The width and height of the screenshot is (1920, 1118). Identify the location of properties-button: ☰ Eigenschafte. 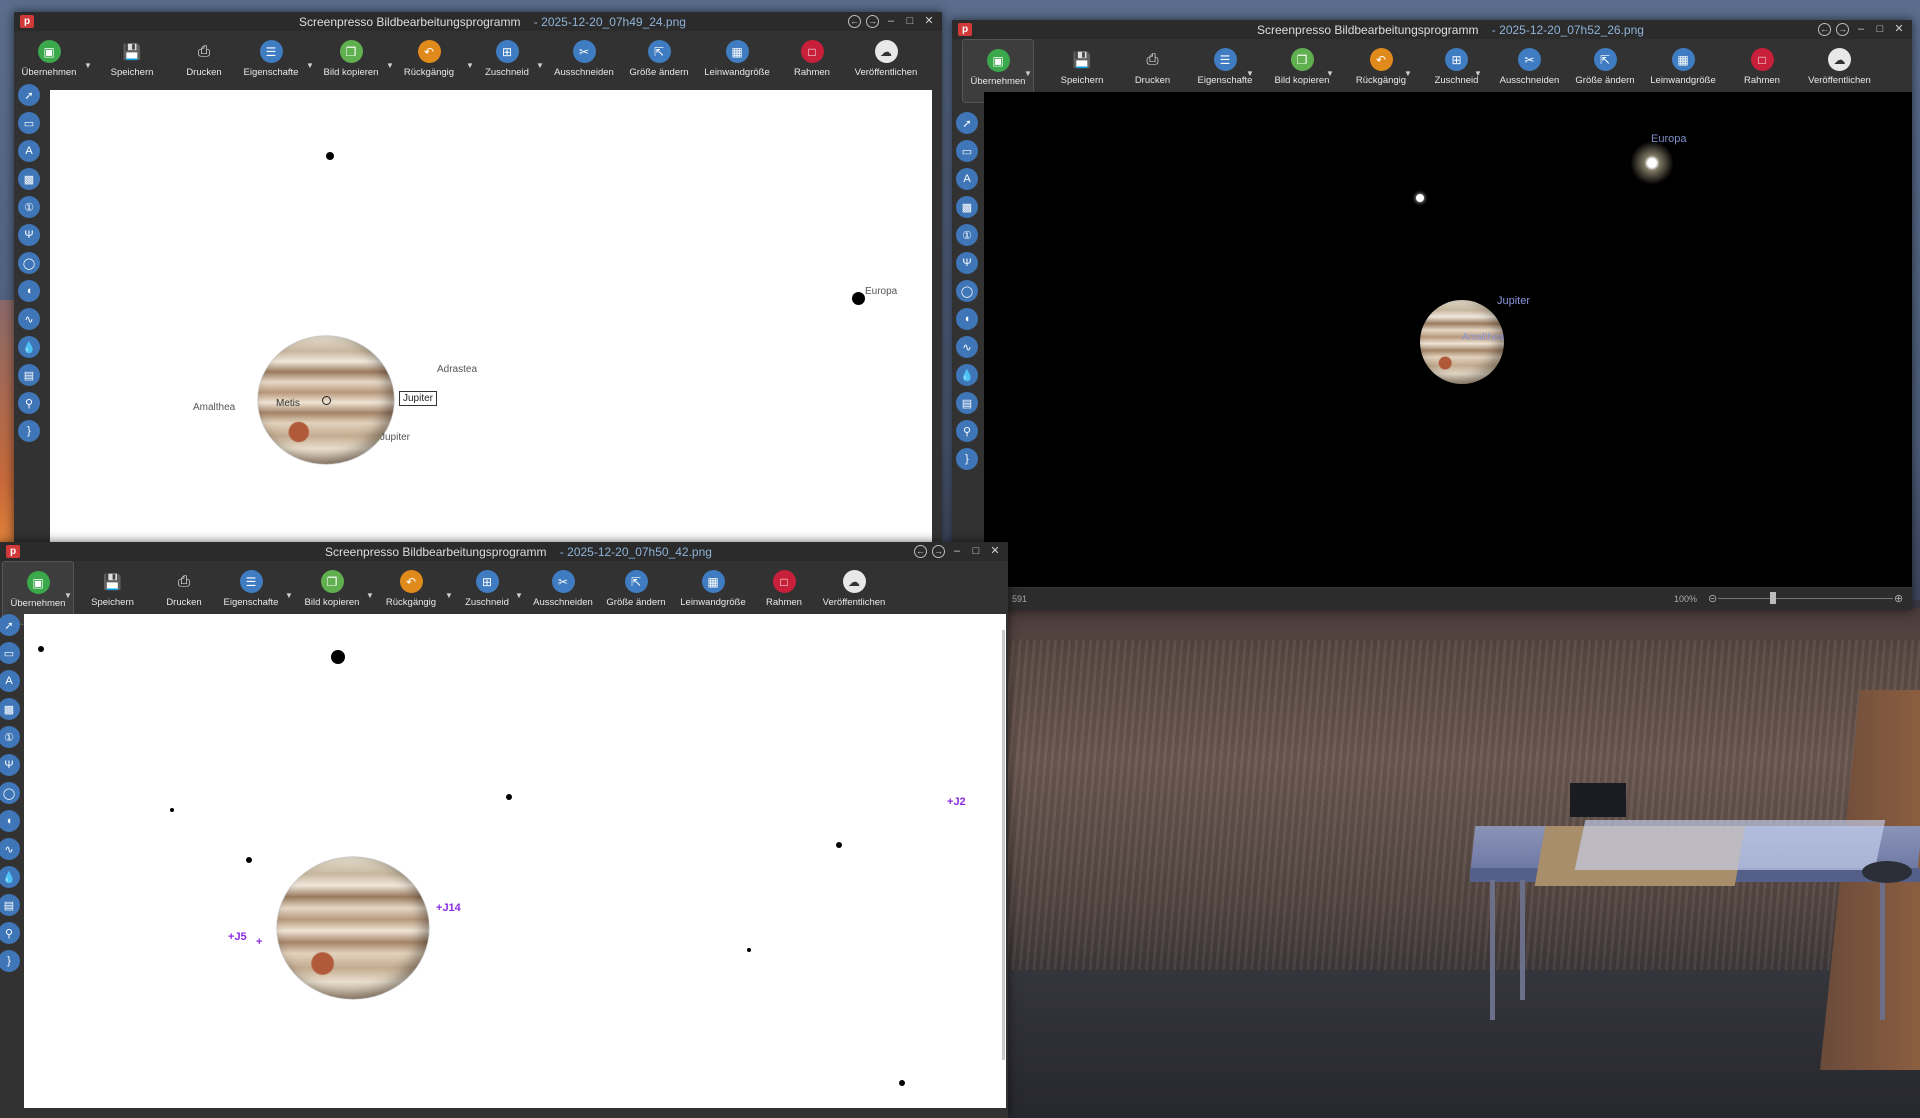
(271, 62).